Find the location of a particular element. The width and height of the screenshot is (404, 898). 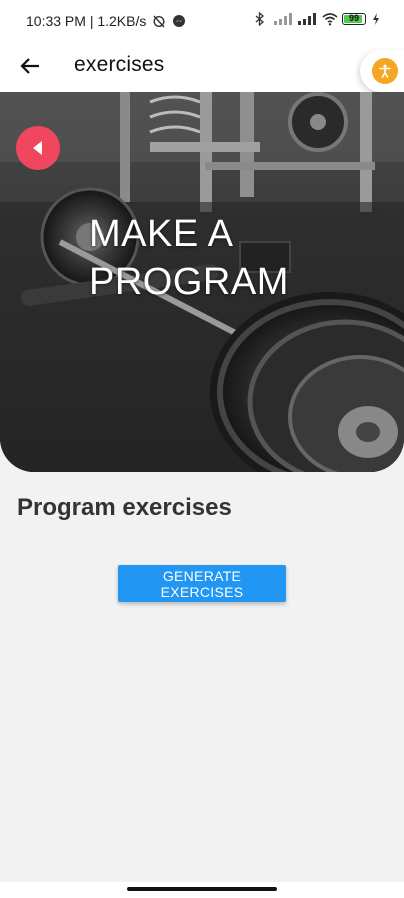

arrow-left-icon is located at coordinates (29, 66).